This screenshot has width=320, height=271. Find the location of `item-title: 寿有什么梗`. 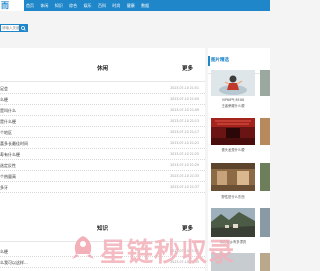

item-title: 寿有什么梗 is located at coordinates (10, 154).